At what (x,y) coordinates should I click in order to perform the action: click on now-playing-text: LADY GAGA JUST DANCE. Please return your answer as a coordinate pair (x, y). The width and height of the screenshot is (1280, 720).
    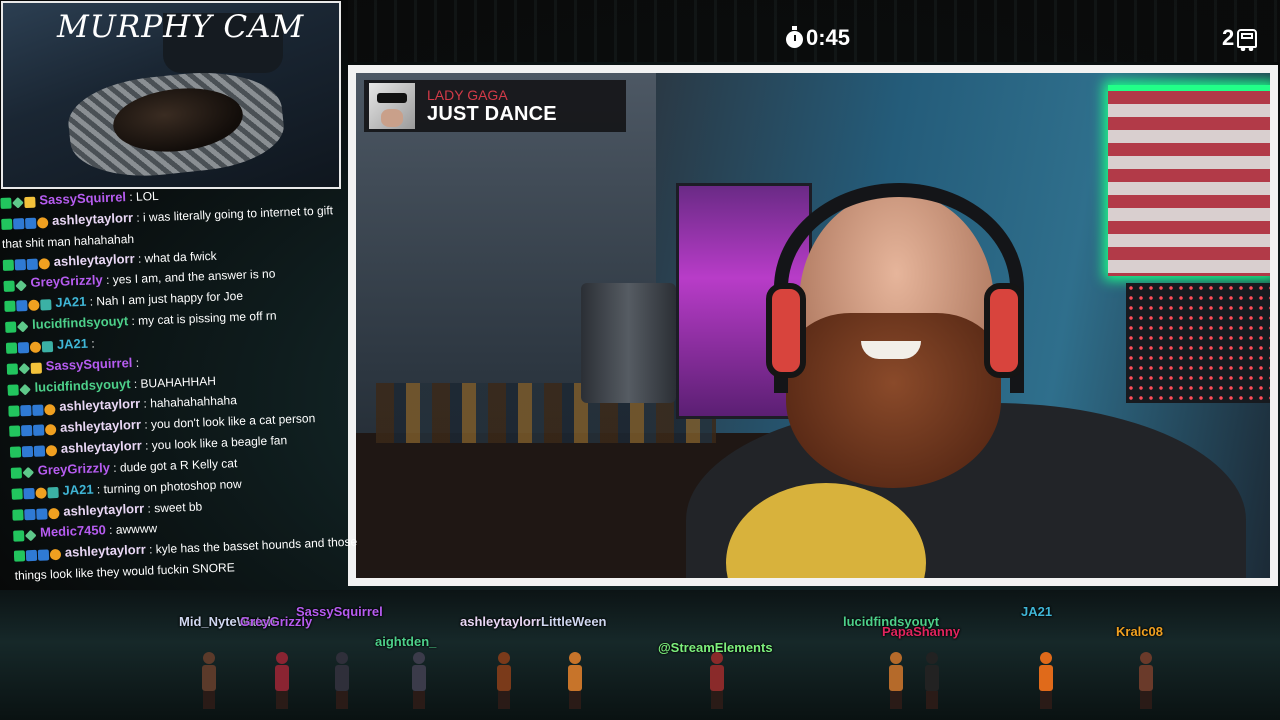
    Looking at the image, I should click on (492, 106).